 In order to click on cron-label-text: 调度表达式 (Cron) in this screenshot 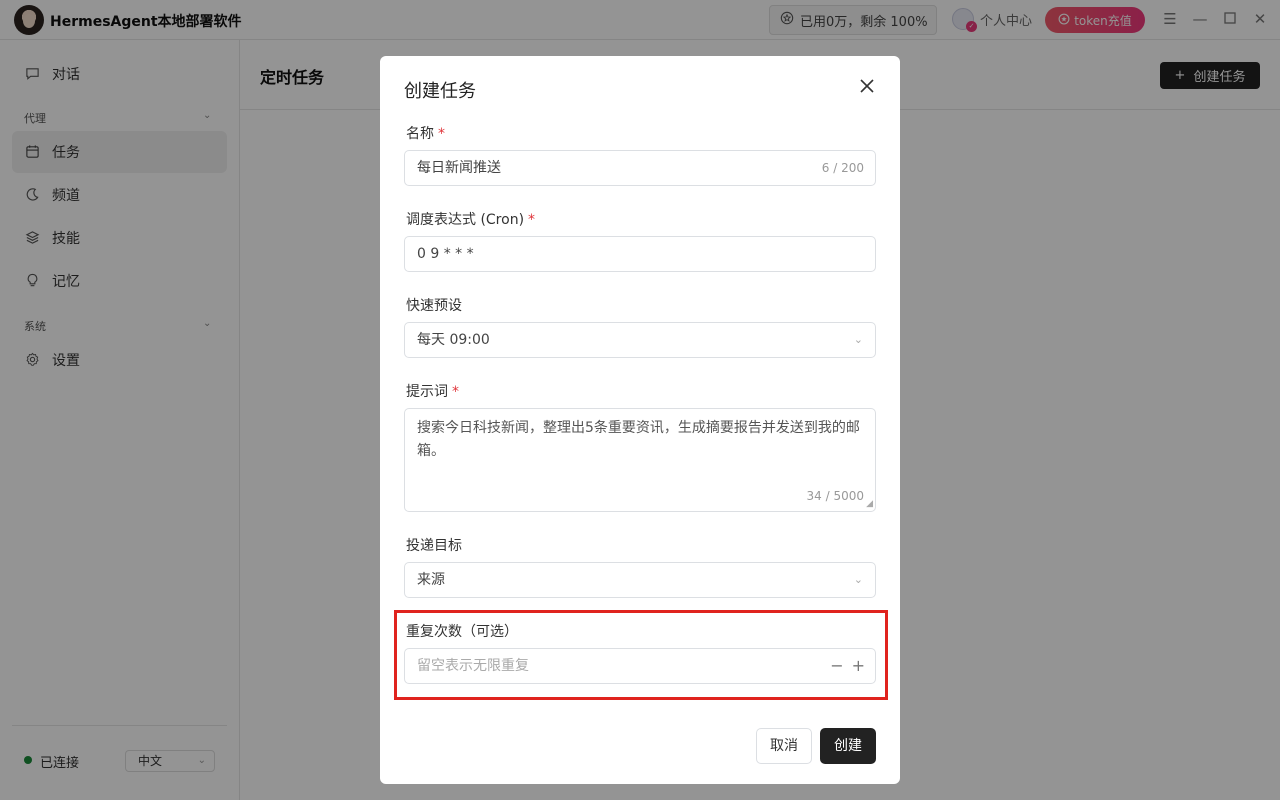, I will do `click(465, 220)`.